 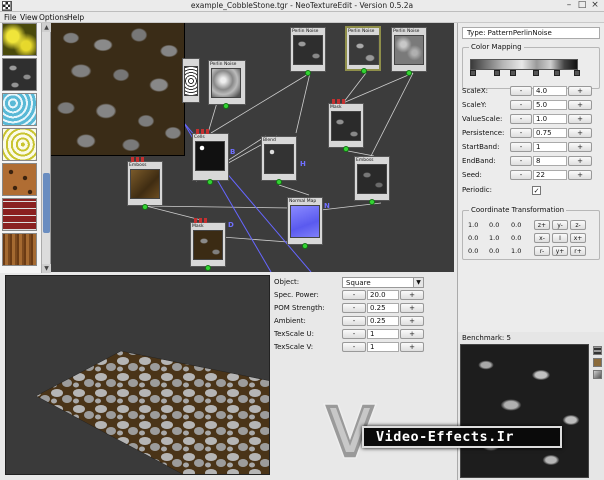 What do you see at coordinates (19, 179) in the screenshot?
I see `library-item-leather` at bounding box center [19, 179].